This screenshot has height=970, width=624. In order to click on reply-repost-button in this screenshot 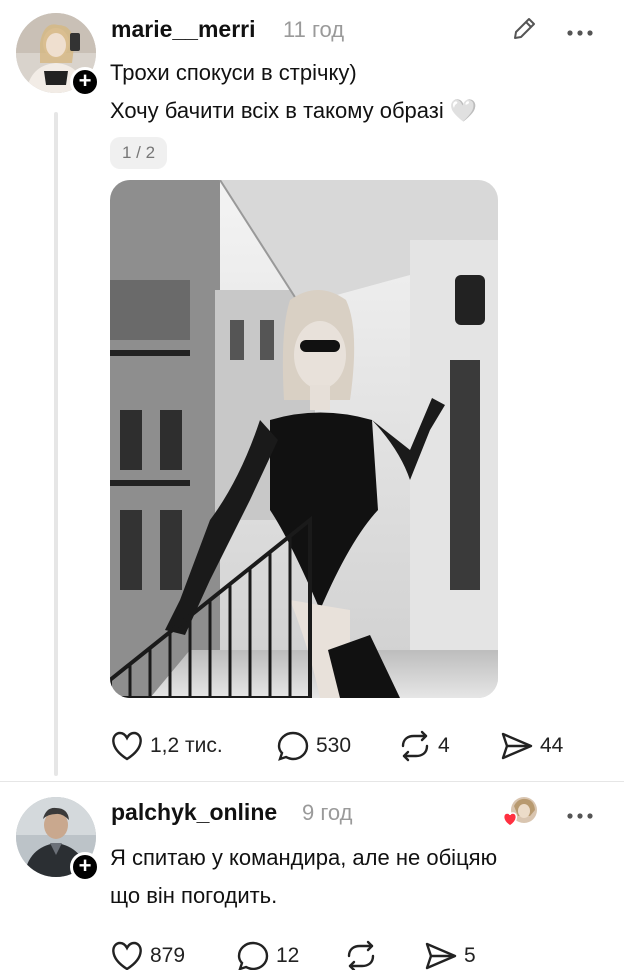, I will do `click(364, 955)`.